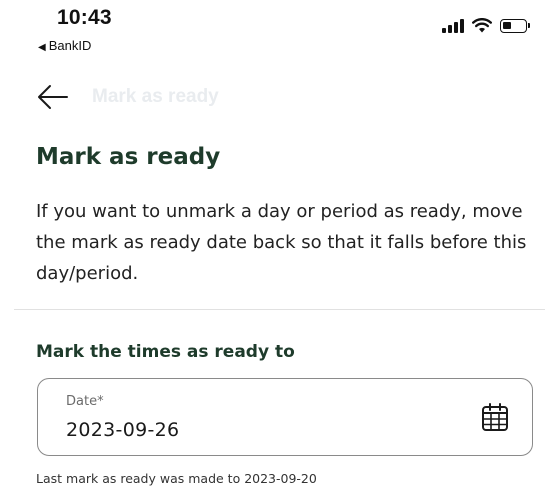 The height and width of the screenshot is (492, 545). I want to click on status-icons, so click(486, 25).